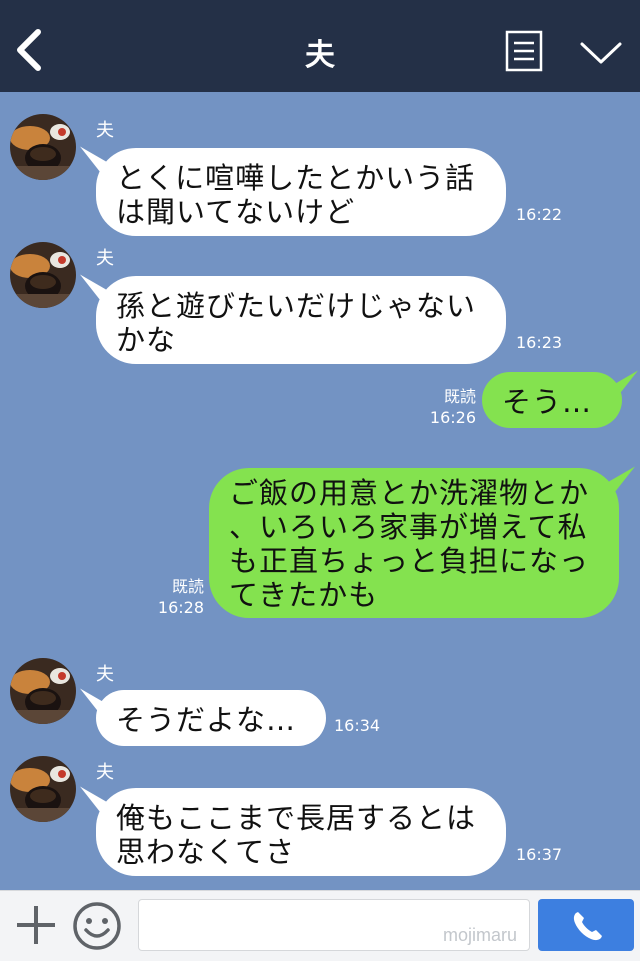  I want to click on call-button, so click(586, 925).